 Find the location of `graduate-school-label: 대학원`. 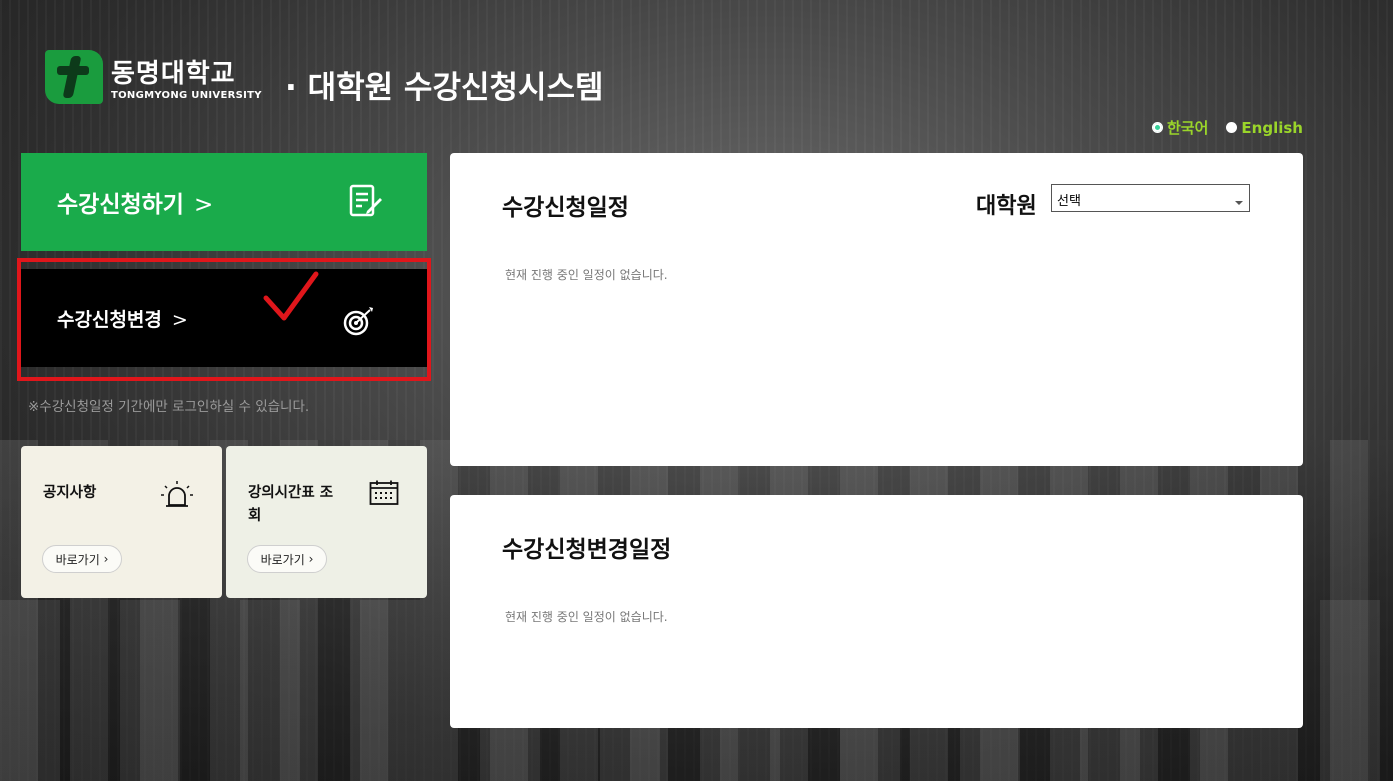

graduate-school-label: 대학원 is located at coordinates (1006, 206).